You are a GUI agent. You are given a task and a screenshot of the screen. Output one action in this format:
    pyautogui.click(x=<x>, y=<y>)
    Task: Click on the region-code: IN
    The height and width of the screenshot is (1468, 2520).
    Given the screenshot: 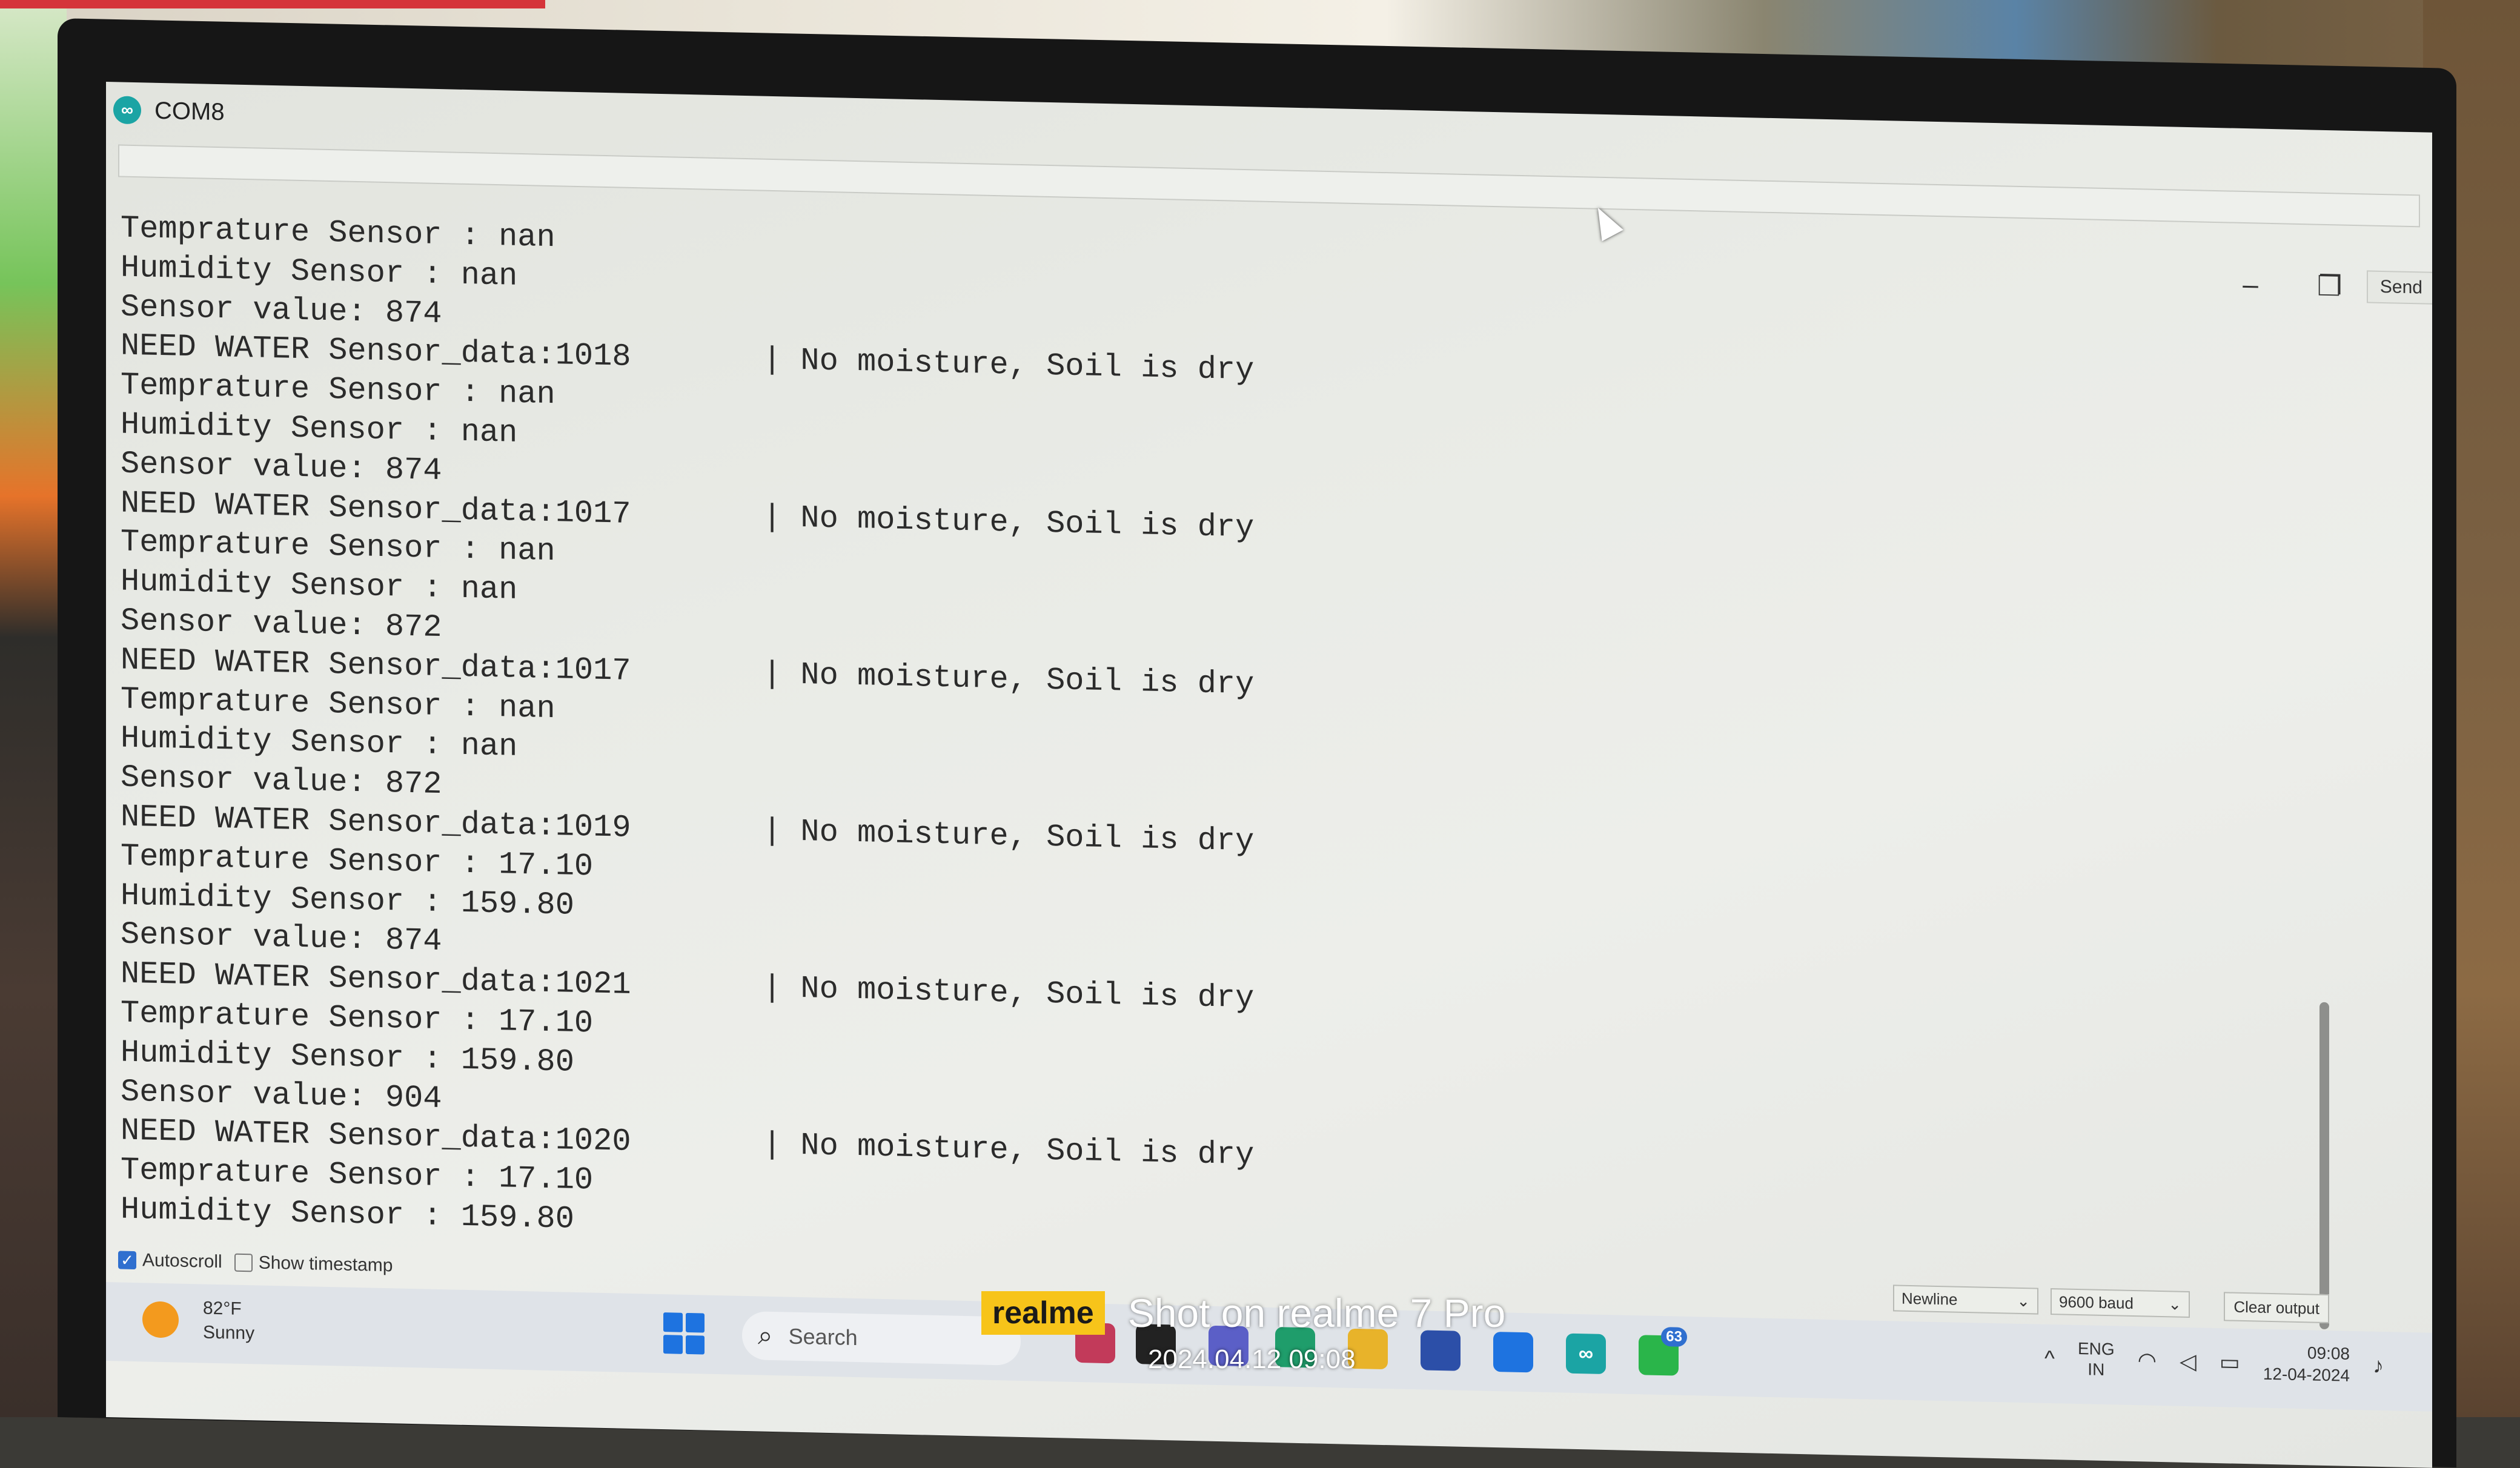 What is the action you would take?
    pyautogui.click(x=2096, y=1369)
    